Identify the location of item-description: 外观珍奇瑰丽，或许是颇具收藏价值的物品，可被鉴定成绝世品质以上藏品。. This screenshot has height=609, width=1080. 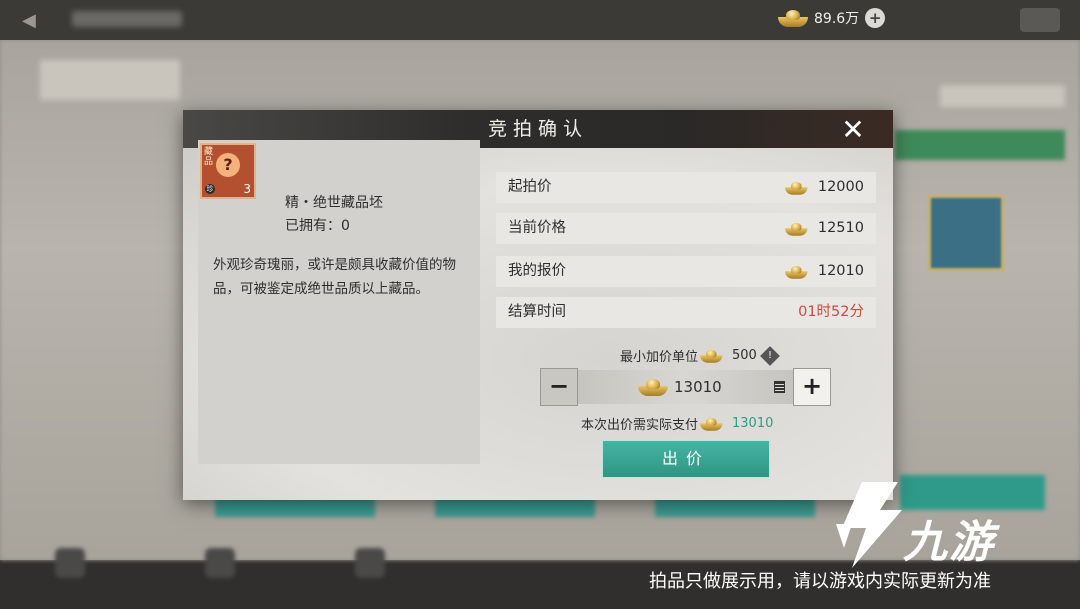
(334, 277).